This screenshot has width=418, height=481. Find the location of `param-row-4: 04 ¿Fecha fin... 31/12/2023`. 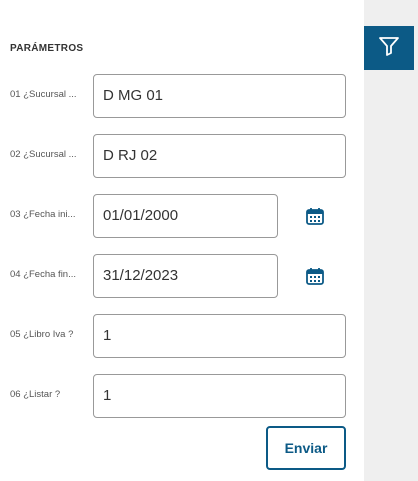

param-row-4: 04 ¿Fecha fin... 31/12/2023 is located at coordinates (182, 276).